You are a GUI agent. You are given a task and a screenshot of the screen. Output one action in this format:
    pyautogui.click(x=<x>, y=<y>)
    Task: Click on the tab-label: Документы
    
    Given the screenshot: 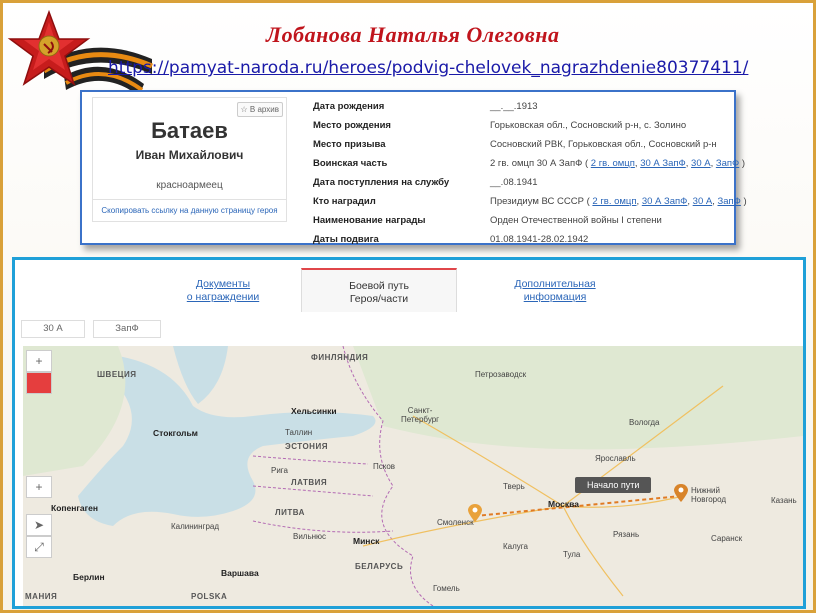 What is the action you would take?
    pyautogui.click(x=223, y=284)
    